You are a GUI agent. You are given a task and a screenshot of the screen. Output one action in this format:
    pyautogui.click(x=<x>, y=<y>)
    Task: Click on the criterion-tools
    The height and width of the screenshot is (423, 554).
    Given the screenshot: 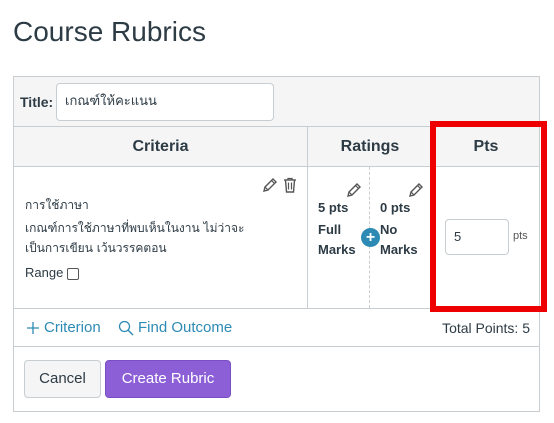 What is the action you would take?
    pyautogui.click(x=281, y=186)
    